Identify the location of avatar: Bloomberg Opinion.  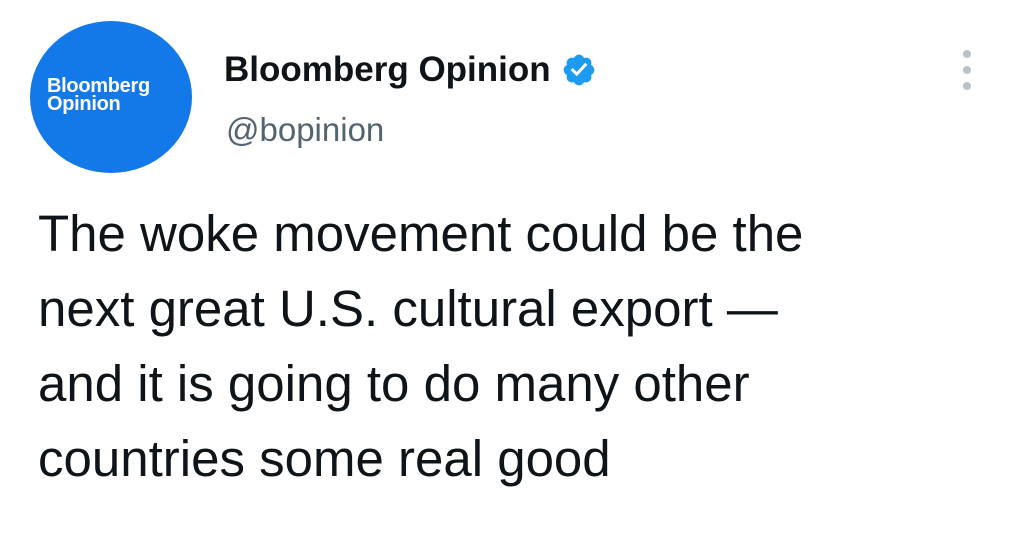
(111, 97).